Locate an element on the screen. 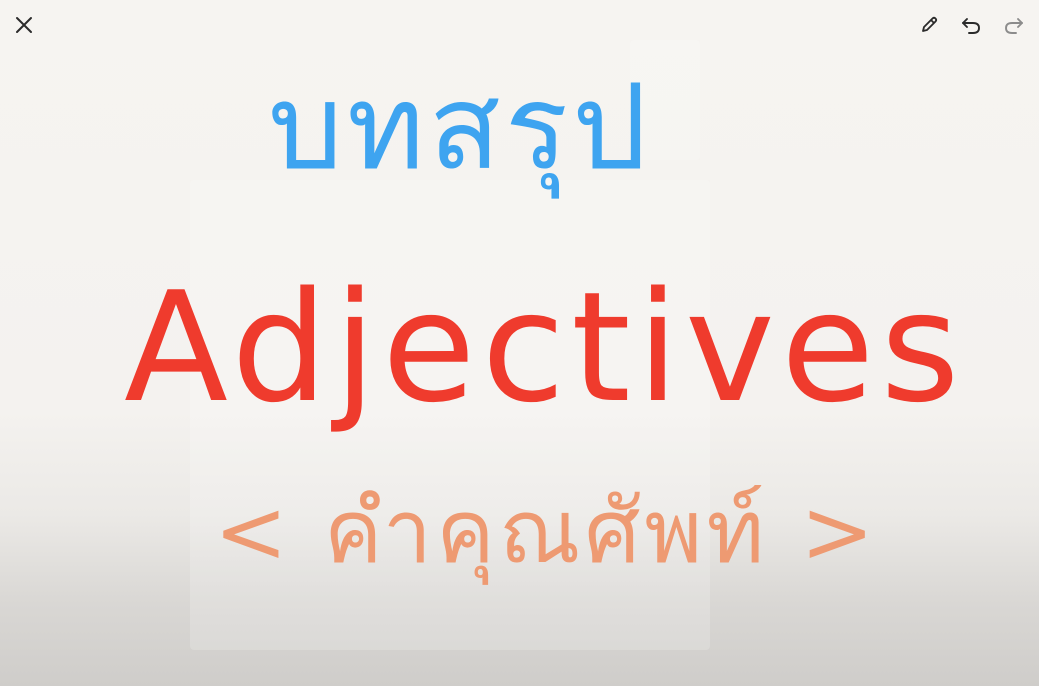  redo-icon is located at coordinates (1014, 26).